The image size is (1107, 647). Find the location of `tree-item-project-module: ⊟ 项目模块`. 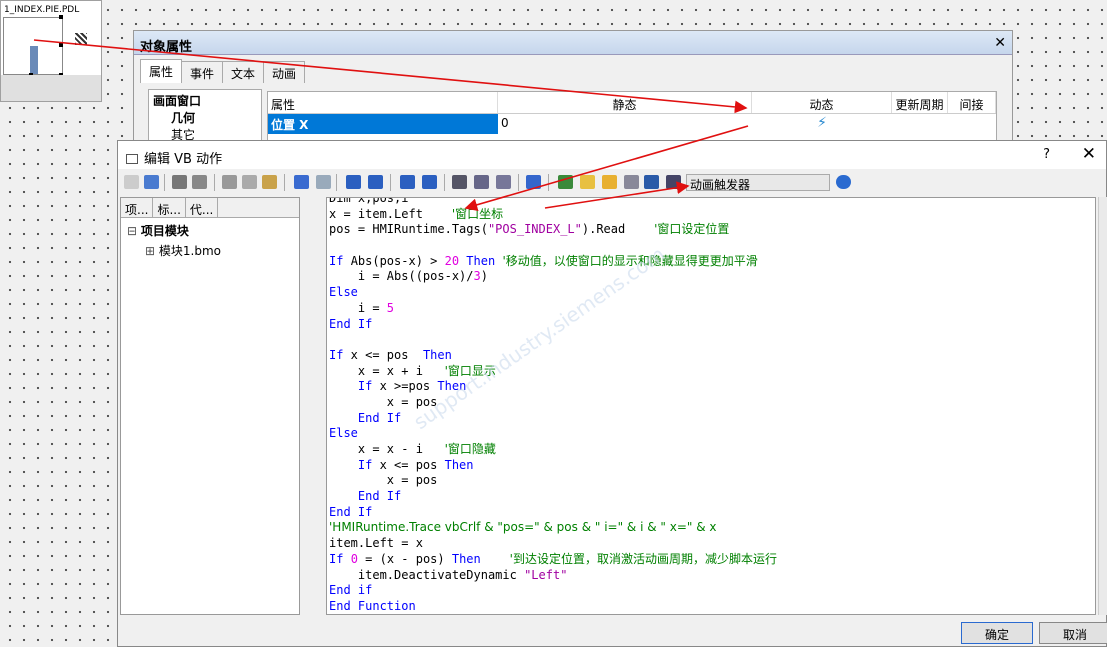

tree-item-project-module: ⊟ 项目模块 is located at coordinates (210, 230).